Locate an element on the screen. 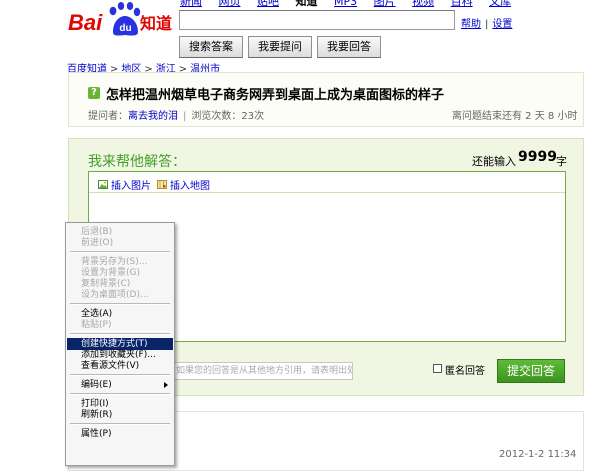  asker-label: 提问者： is located at coordinates (108, 116).